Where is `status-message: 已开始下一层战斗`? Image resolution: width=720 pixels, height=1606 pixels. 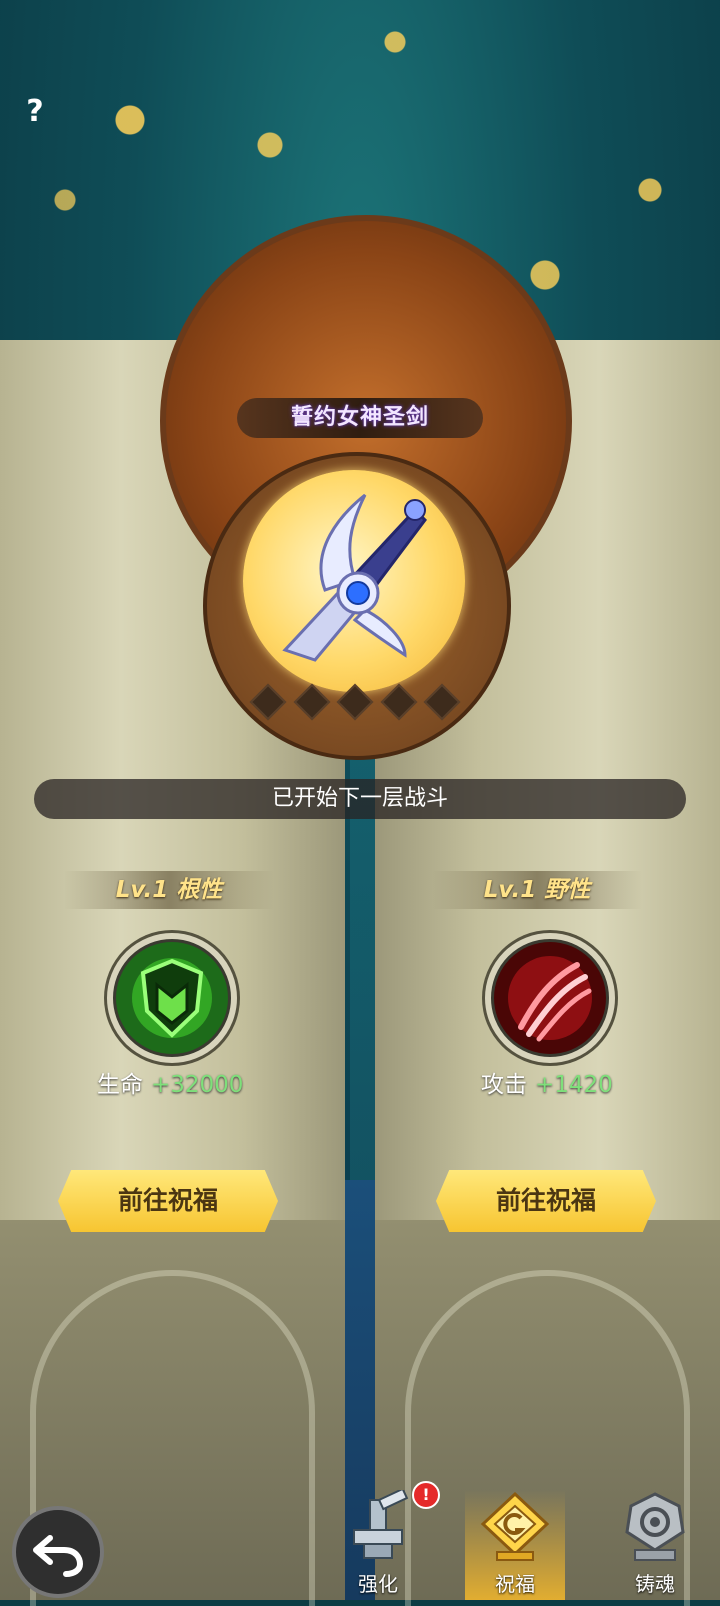 status-message: 已开始下一层战斗 is located at coordinates (360, 799).